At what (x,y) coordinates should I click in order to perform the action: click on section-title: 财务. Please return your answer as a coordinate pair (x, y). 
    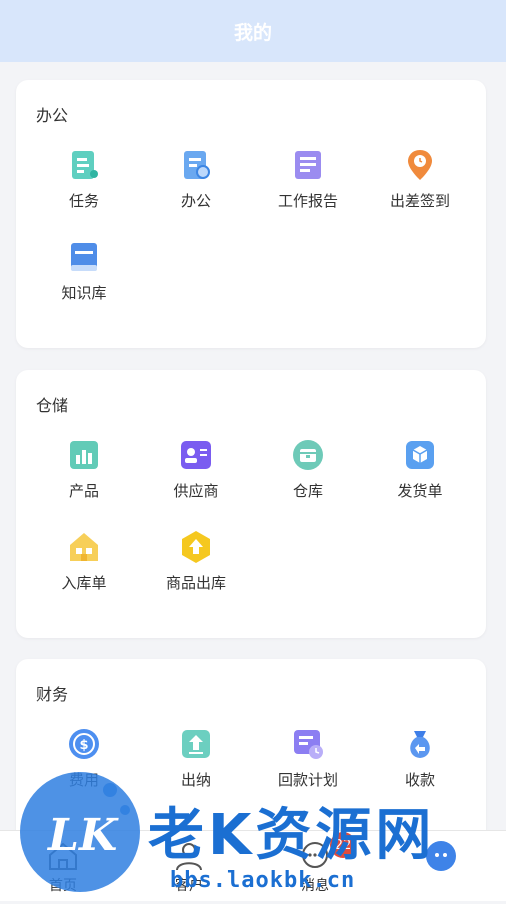
    Looking at the image, I should click on (52, 694).